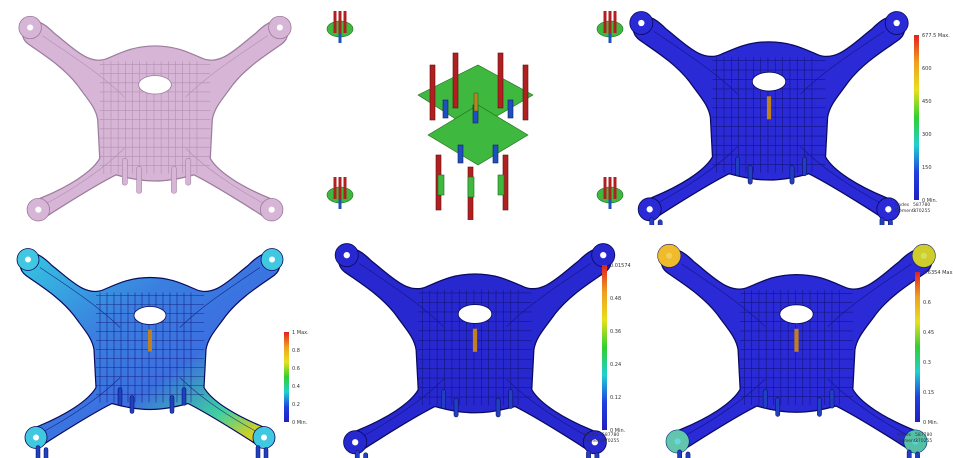 This screenshot has height=458, width=953. Describe the element at coordinates (616, 398) in the screenshot. I see `legend-tick-label: 0.12` at that location.